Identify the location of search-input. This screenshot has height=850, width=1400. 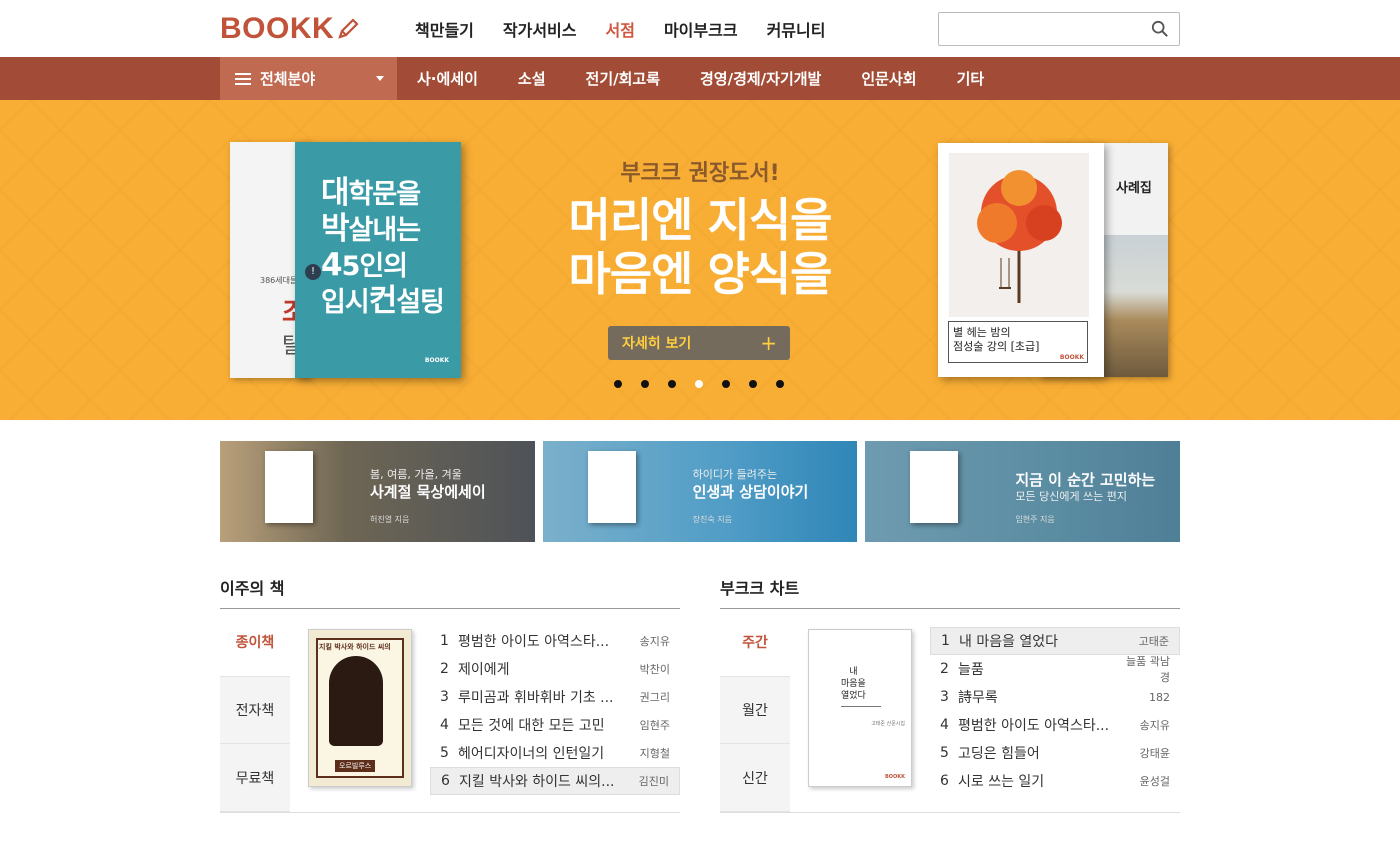
(1047, 28).